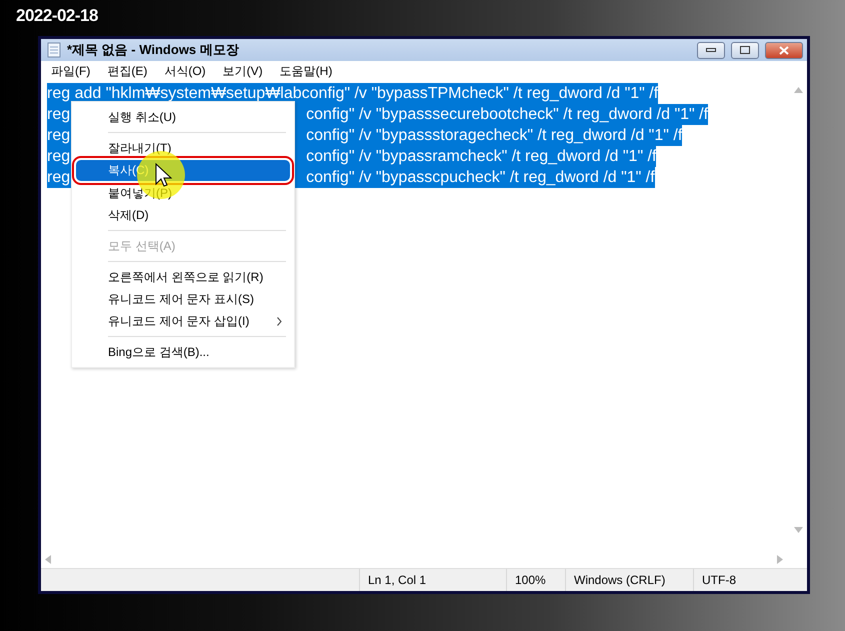 The width and height of the screenshot is (845, 631). I want to click on status-bar-cell: 100%, so click(535, 580).